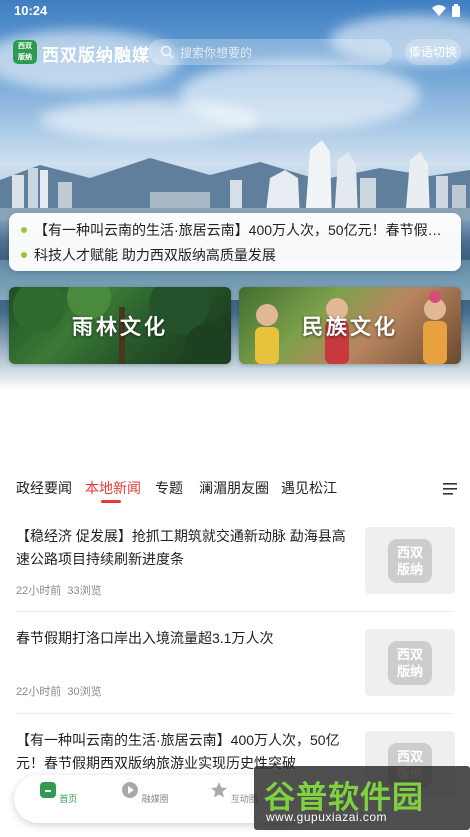 The width and height of the screenshot is (470, 837). What do you see at coordinates (47, 790) in the screenshot?
I see `home-icon` at bounding box center [47, 790].